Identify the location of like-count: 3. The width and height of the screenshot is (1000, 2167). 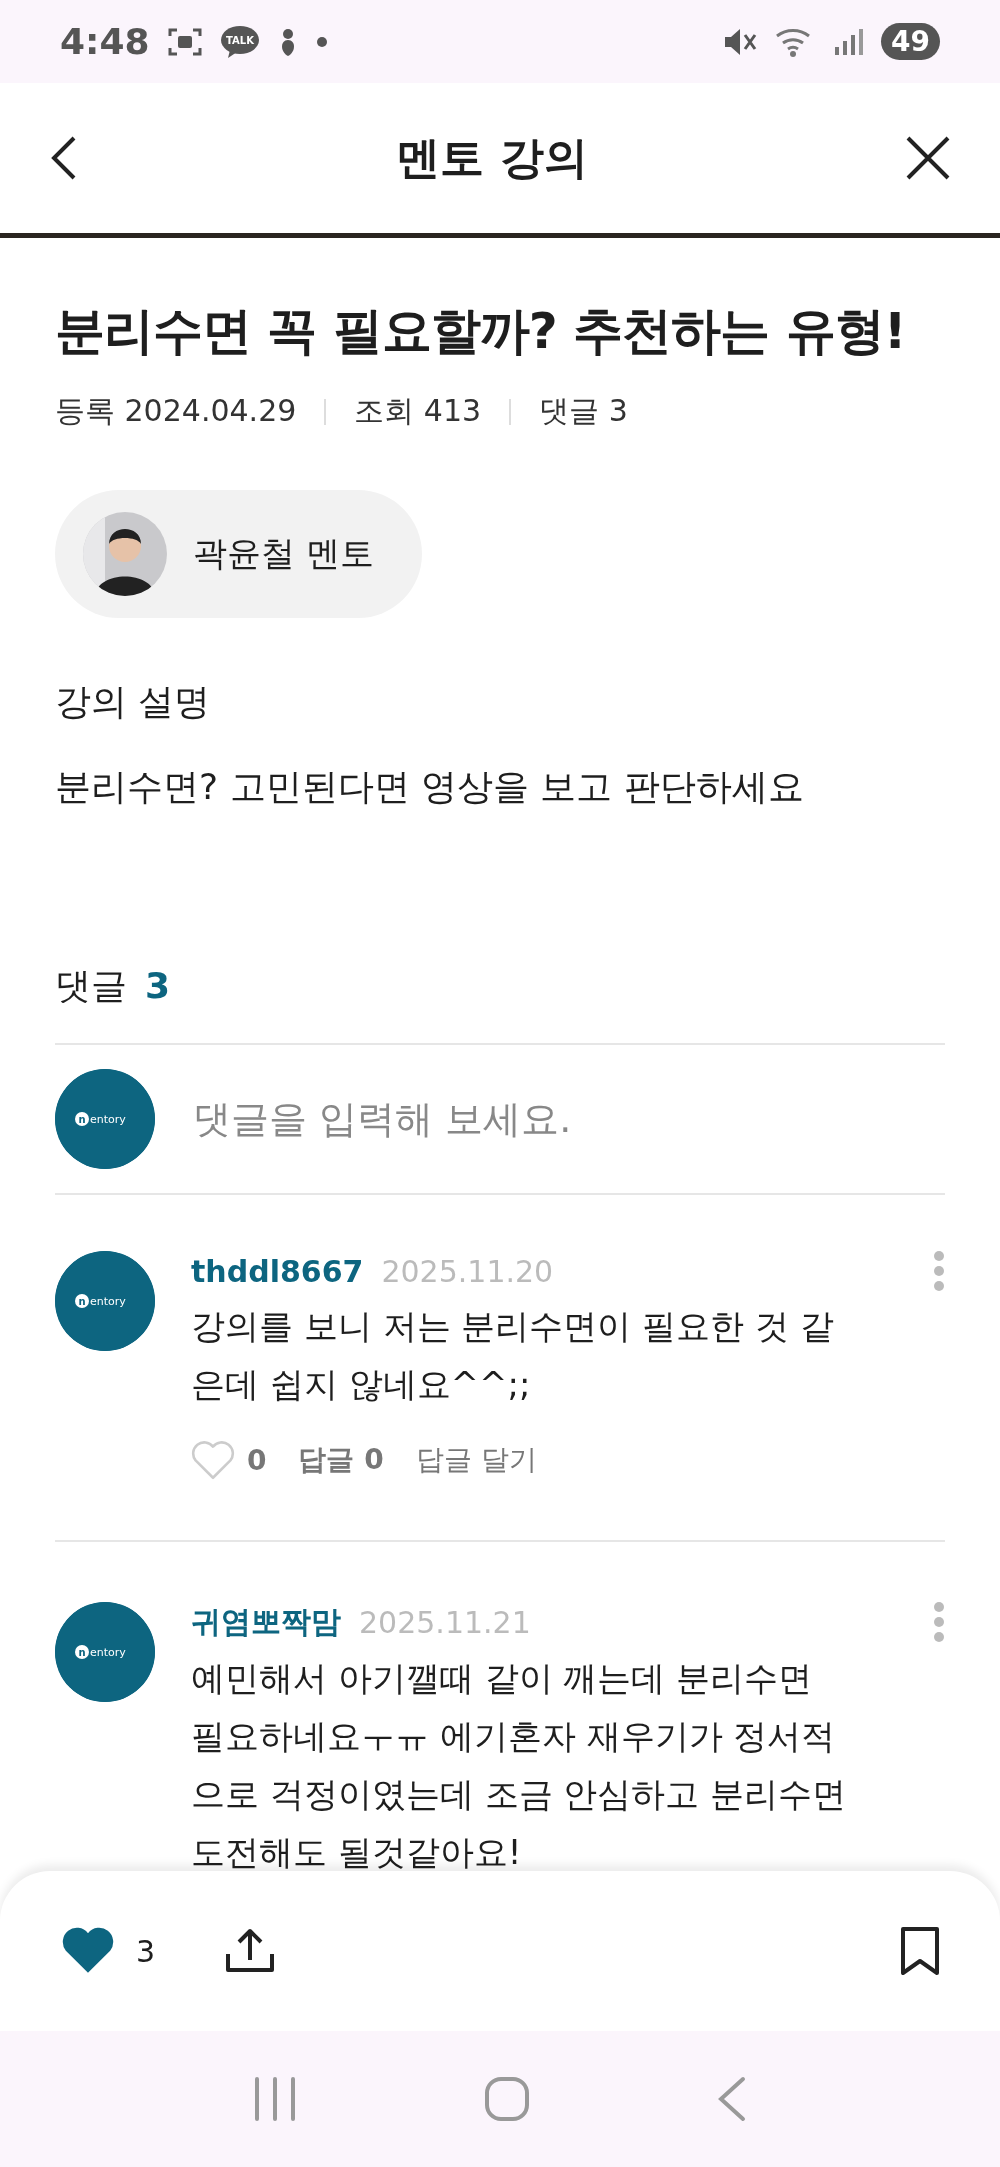
(146, 1951).